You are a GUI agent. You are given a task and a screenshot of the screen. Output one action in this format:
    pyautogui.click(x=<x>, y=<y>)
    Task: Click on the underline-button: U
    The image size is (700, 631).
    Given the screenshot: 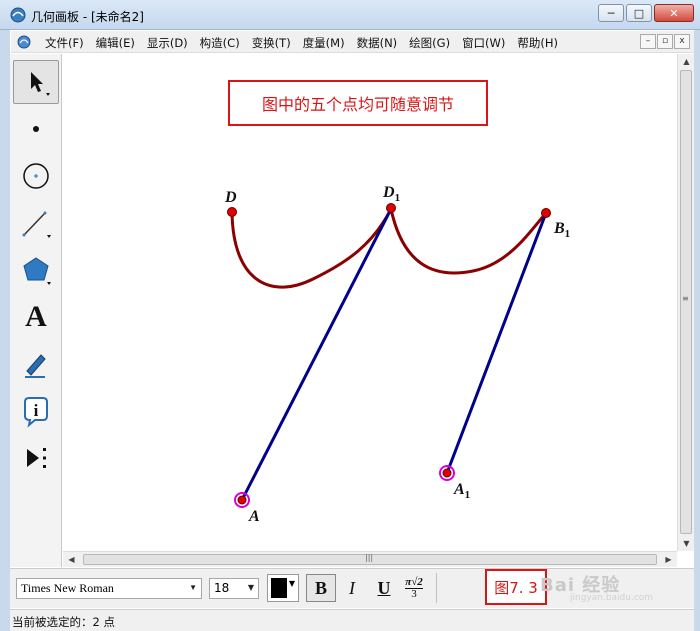 What is the action you would take?
    pyautogui.click(x=384, y=588)
    